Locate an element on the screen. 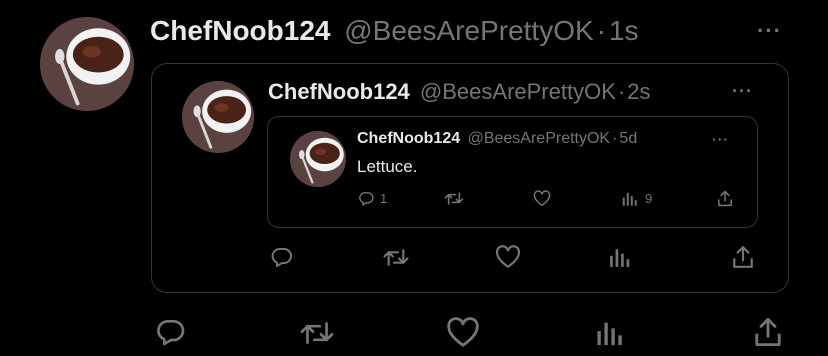 Image resolution: width=828 pixels, height=356 pixels. quote2-reply-button is located at coordinates (366, 198).